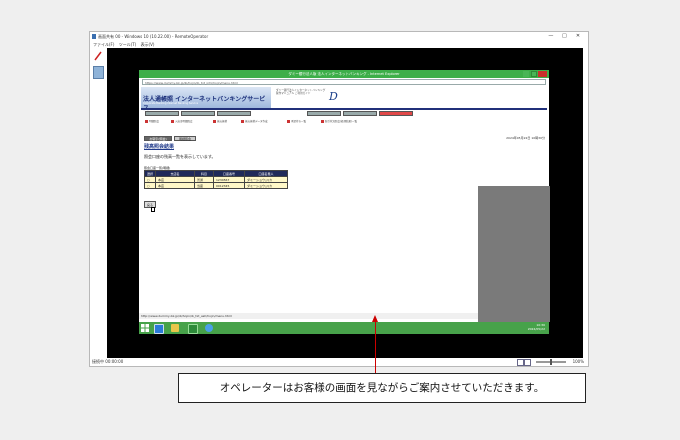  Describe the element at coordinates (148, 44) in the screenshot. I see `menu-view: 表示(V)` at that location.